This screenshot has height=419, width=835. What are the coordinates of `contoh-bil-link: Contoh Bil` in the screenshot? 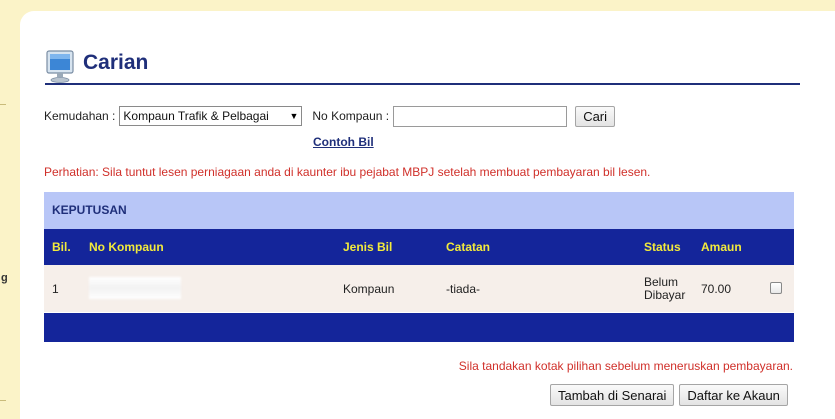 It's located at (343, 142).